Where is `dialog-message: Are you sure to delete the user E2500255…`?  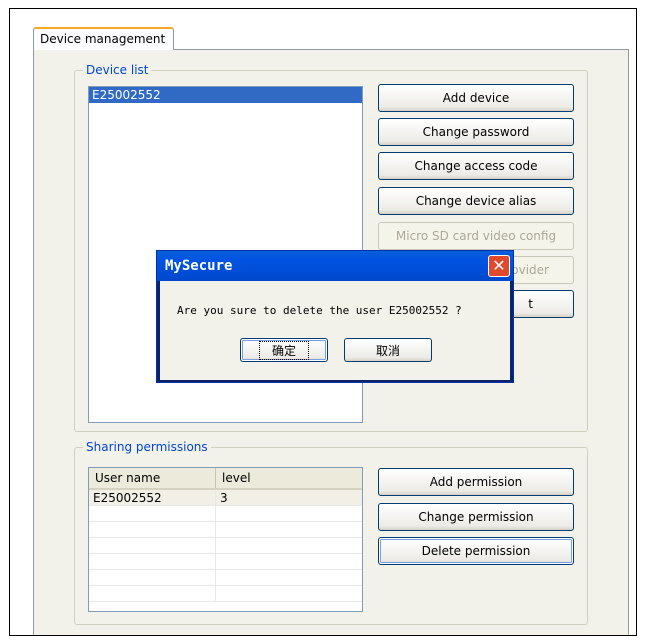 dialog-message: Are you sure to delete the user E2500255… is located at coordinates (319, 310).